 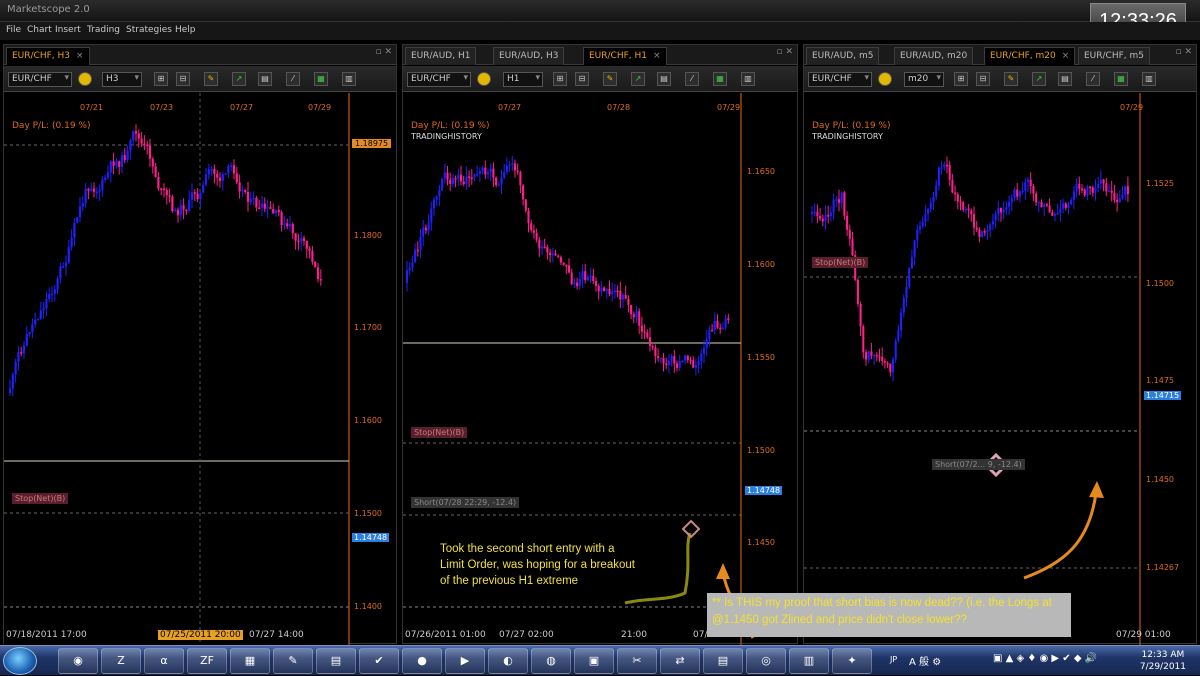 What do you see at coordinates (164, 661) in the screenshot?
I see `alpari-icon: α` at bounding box center [164, 661].